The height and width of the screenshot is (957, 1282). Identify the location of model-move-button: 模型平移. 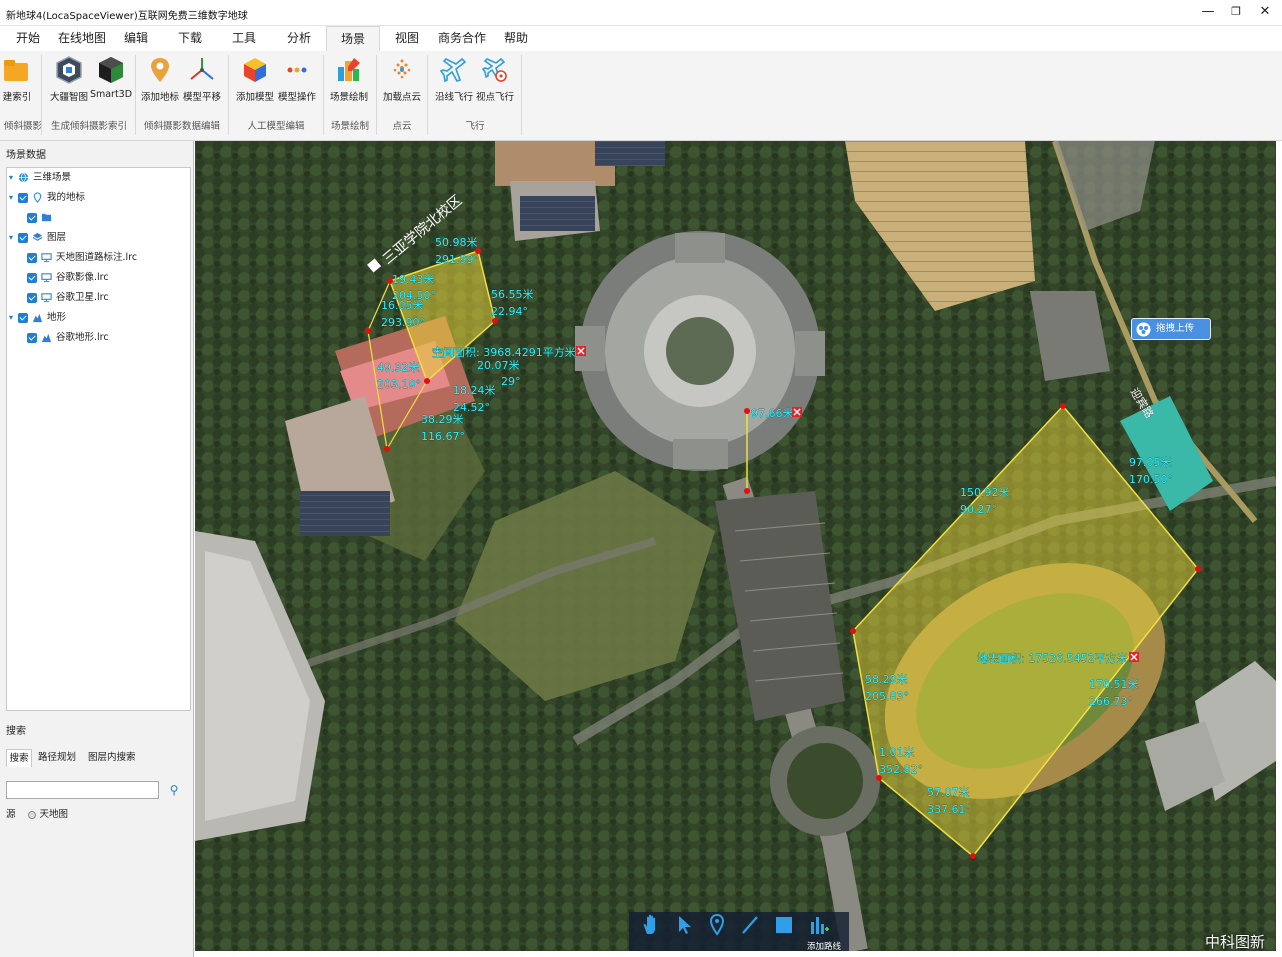
(202, 82).